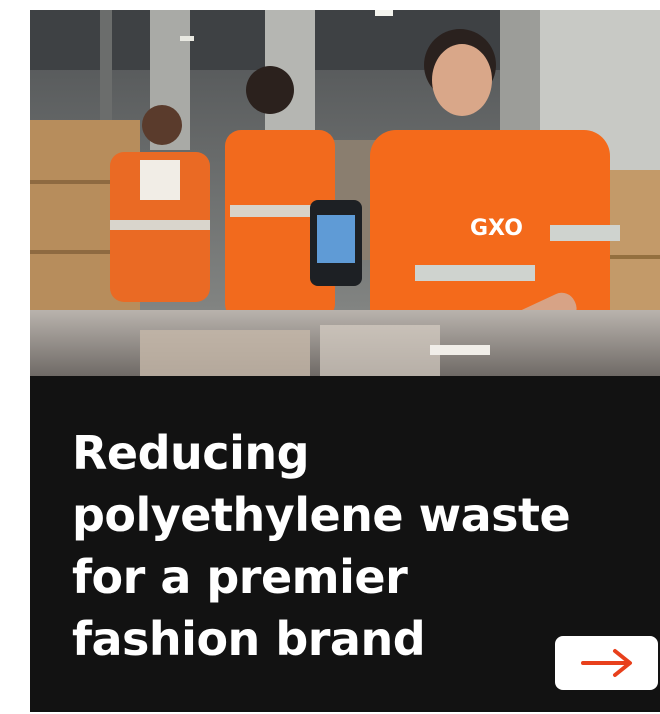 The image size is (660, 714). What do you see at coordinates (496, 228) in the screenshot?
I see `shirt-logo: GXO` at bounding box center [496, 228].